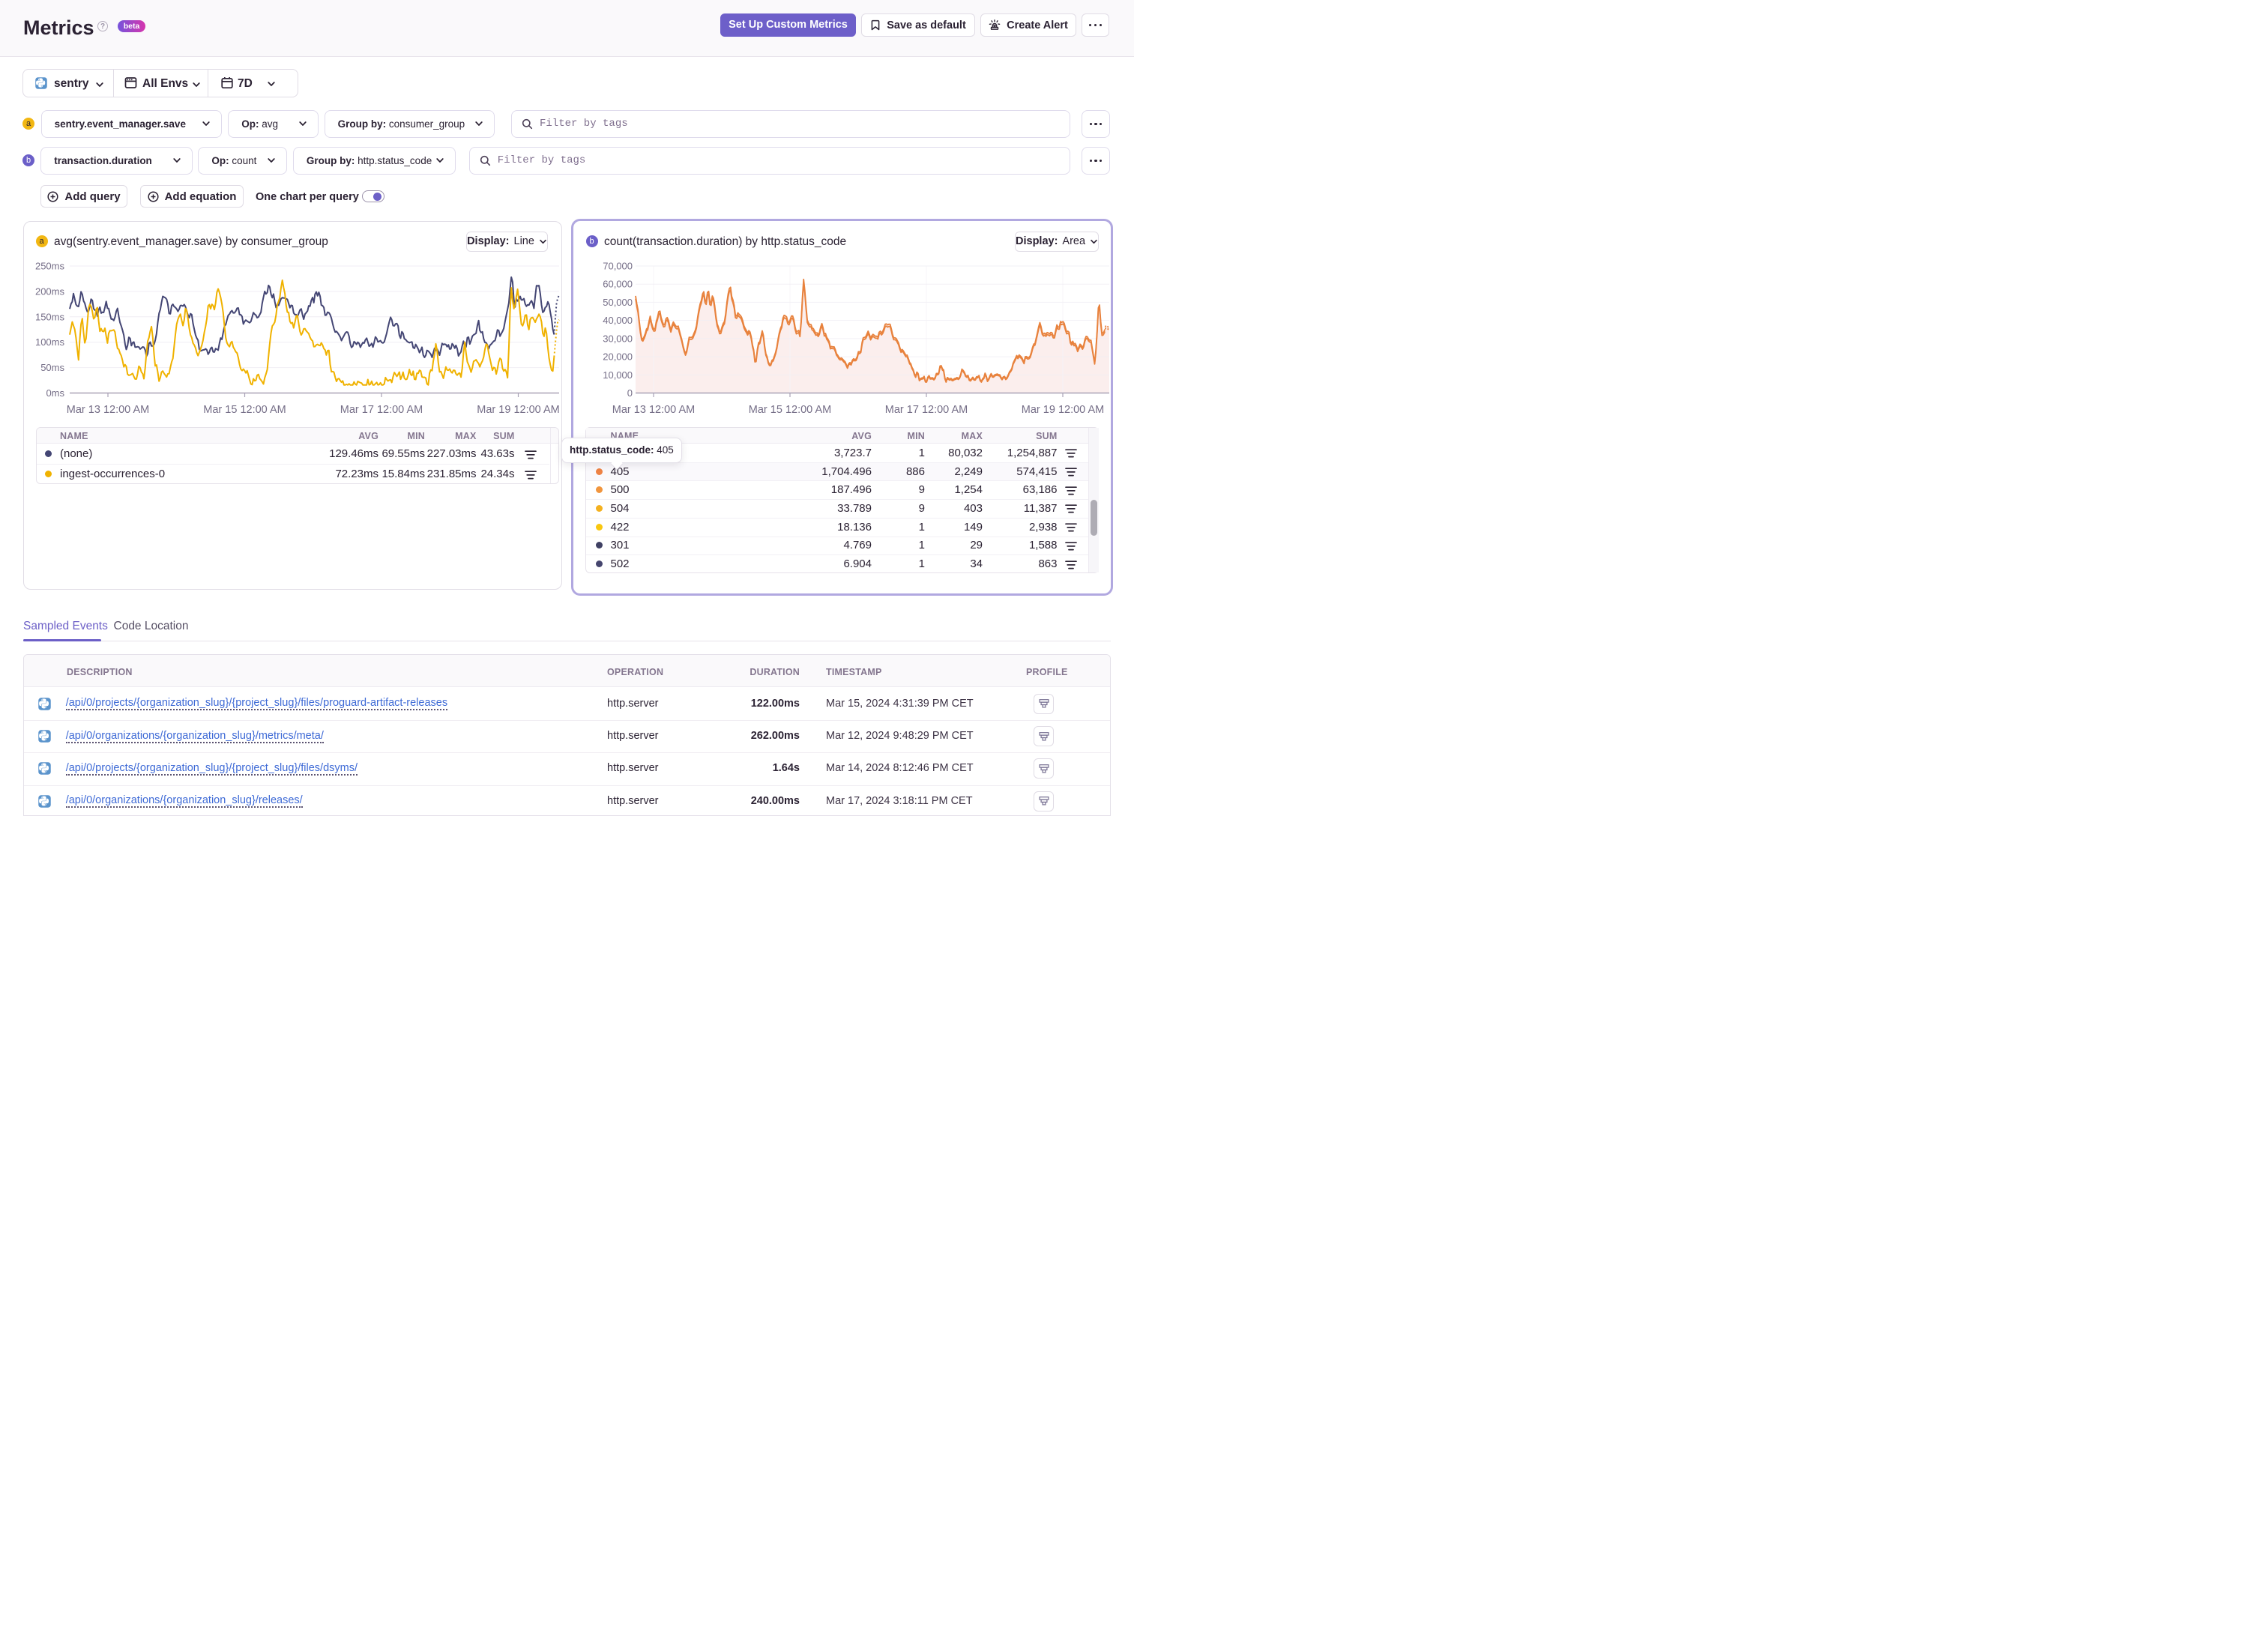  Describe the element at coordinates (618, 320) in the screenshot. I see `svg-text: 40,000` at that location.